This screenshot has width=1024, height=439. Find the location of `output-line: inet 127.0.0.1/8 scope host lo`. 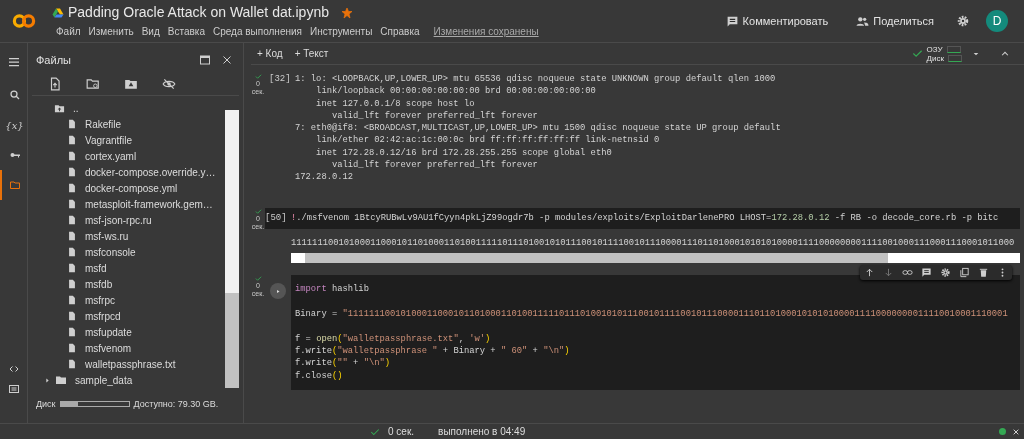

output-line: inet 127.0.0.1/8 scope host lo is located at coordinates (395, 103).